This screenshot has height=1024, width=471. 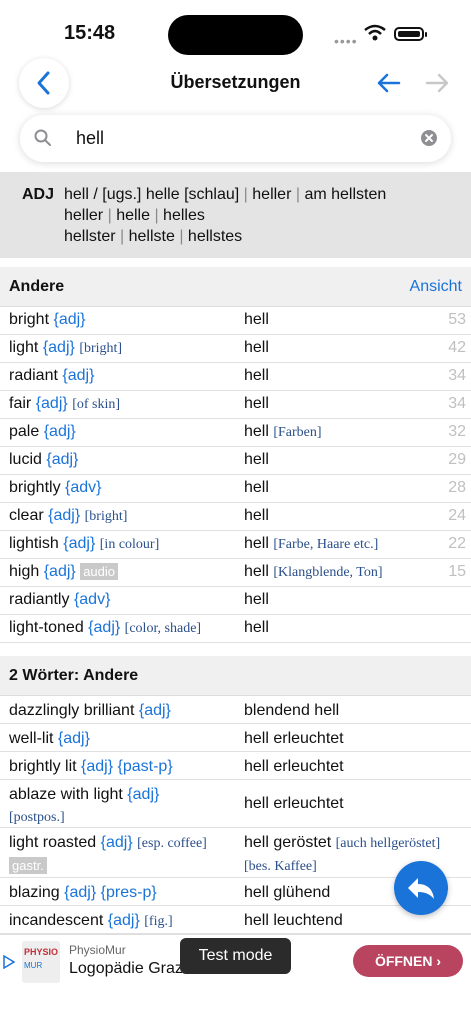 What do you see at coordinates (346, 41) in the screenshot?
I see `cellular-signal-icon: ••••` at bounding box center [346, 41].